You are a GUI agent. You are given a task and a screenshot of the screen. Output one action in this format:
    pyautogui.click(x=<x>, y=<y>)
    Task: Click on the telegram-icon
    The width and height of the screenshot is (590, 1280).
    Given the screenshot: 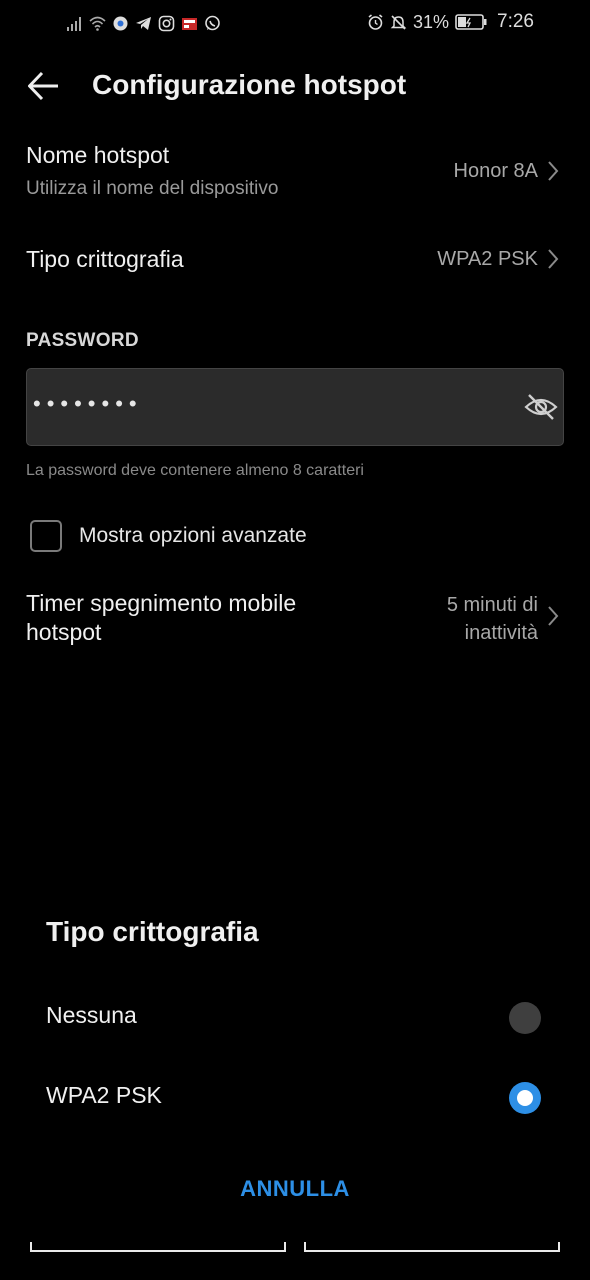 What is the action you would take?
    pyautogui.click(x=143, y=23)
    